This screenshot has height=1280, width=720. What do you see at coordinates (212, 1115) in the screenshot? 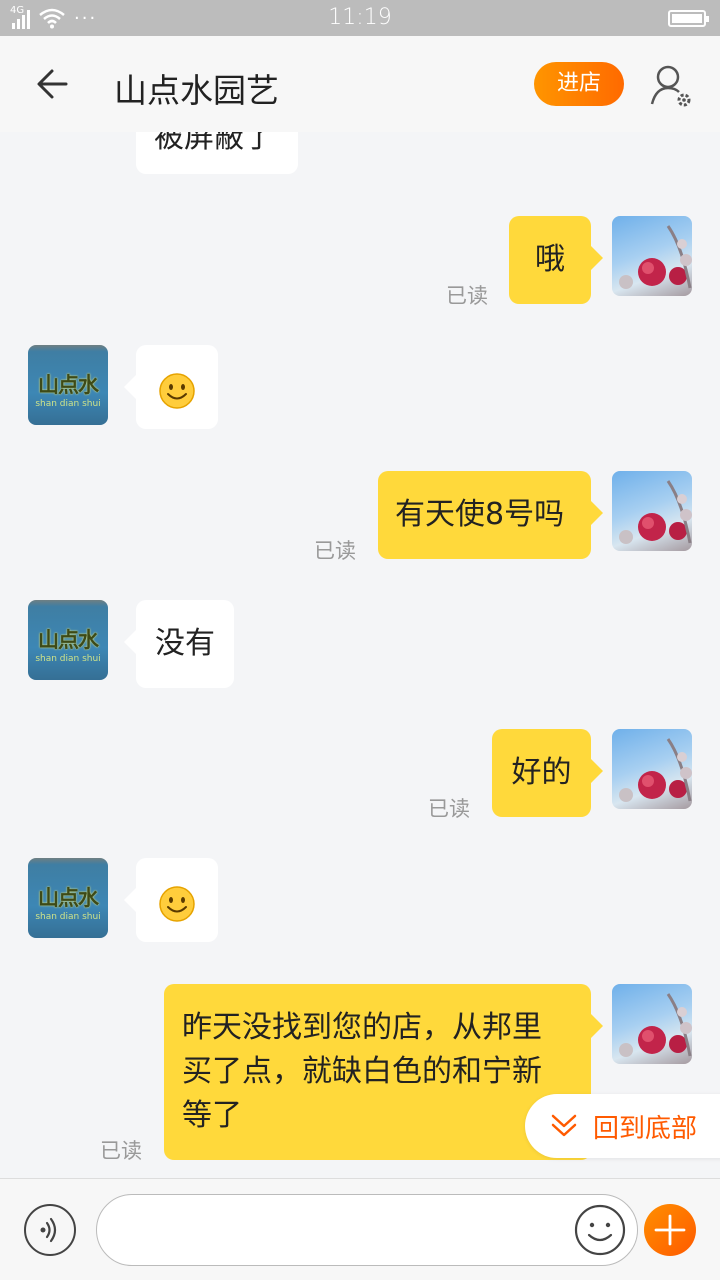
I see `message-text-line: 等了` at bounding box center [212, 1115].